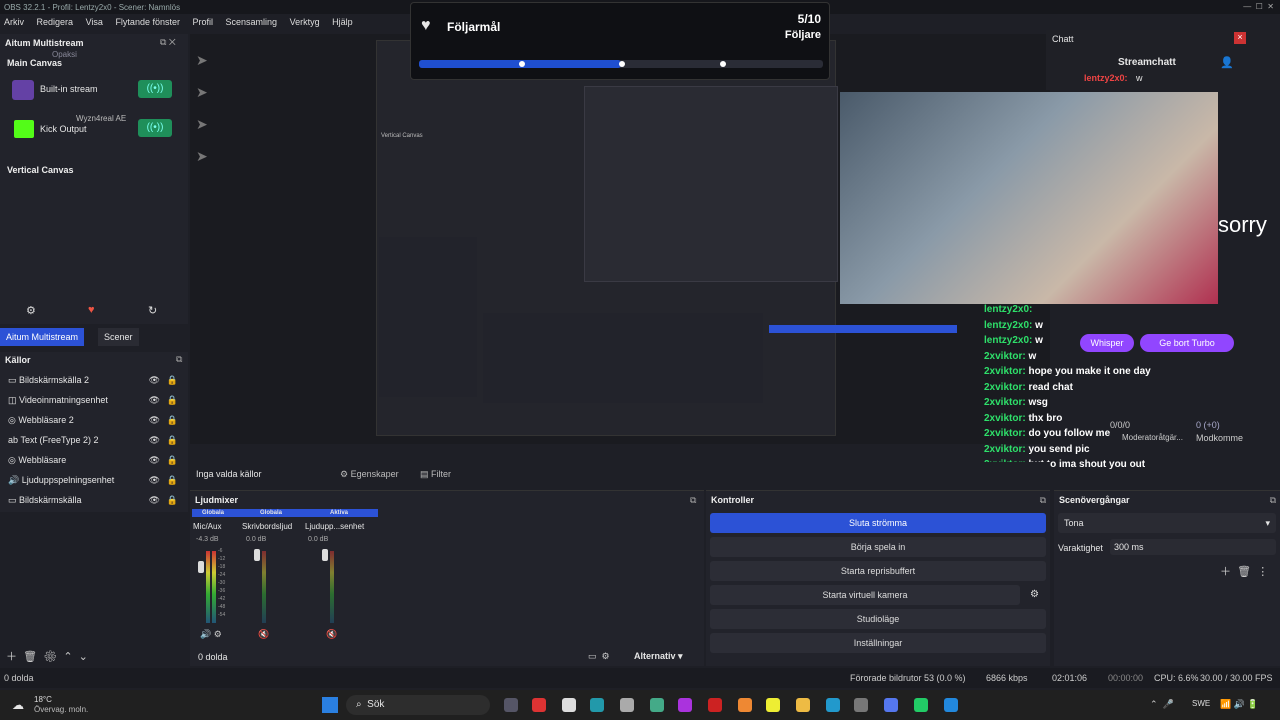  Describe the element at coordinates (18, 360) in the screenshot. I see `sources-title: Källor` at that location.